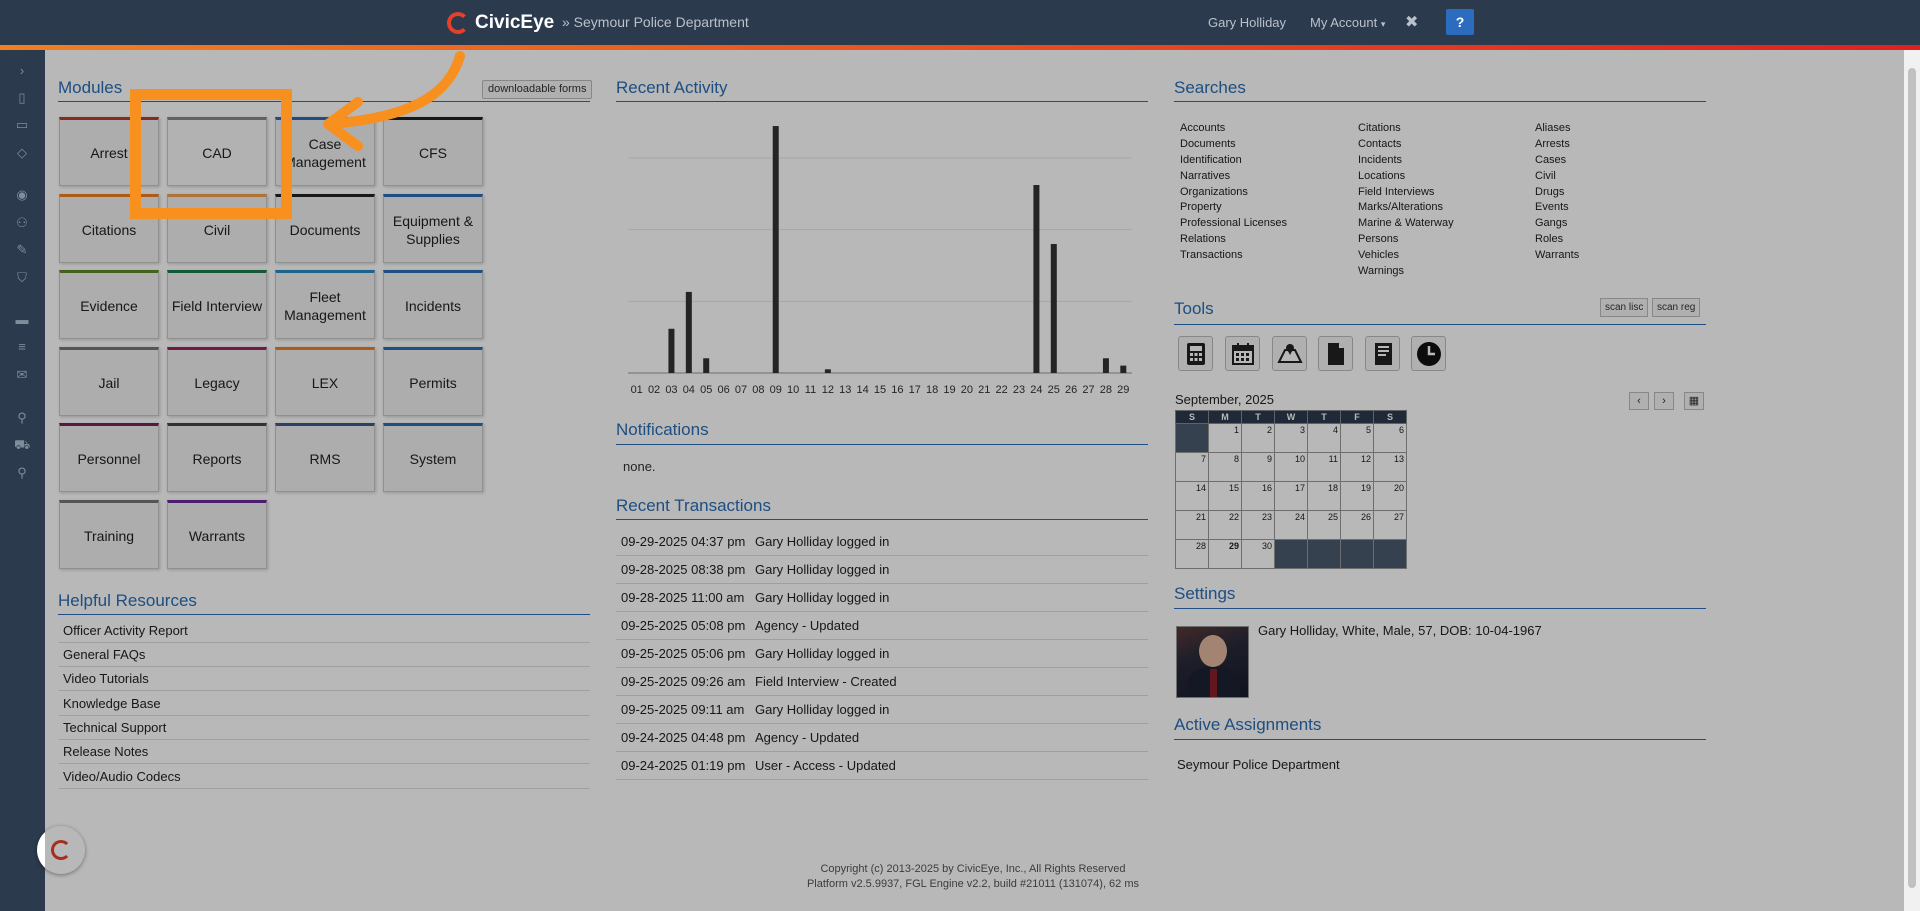 This screenshot has height=911, width=1920. What do you see at coordinates (1694, 401) in the screenshot?
I see `calendar-grid-button: ▦` at bounding box center [1694, 401].